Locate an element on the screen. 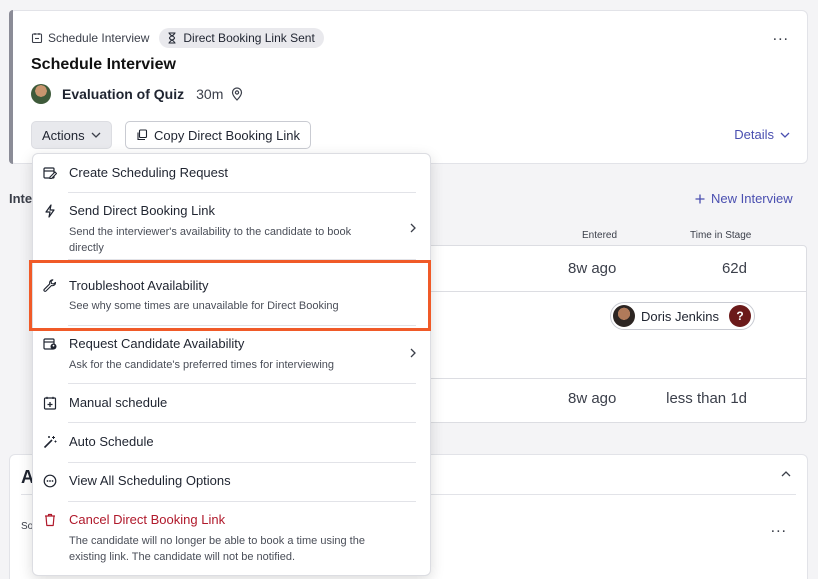  actions-label: Actions is located at coordinates (63, 135).